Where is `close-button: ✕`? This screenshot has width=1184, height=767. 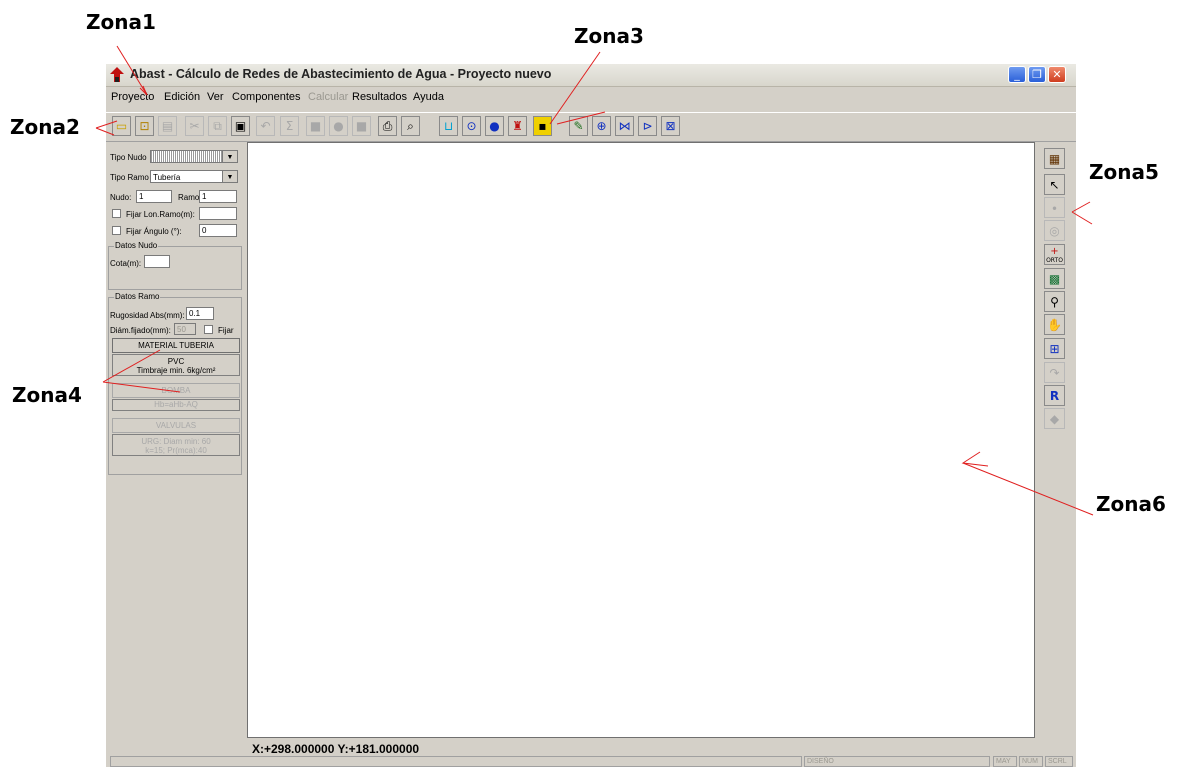
close-button: ✕ is located at coordinates (1057, 74).